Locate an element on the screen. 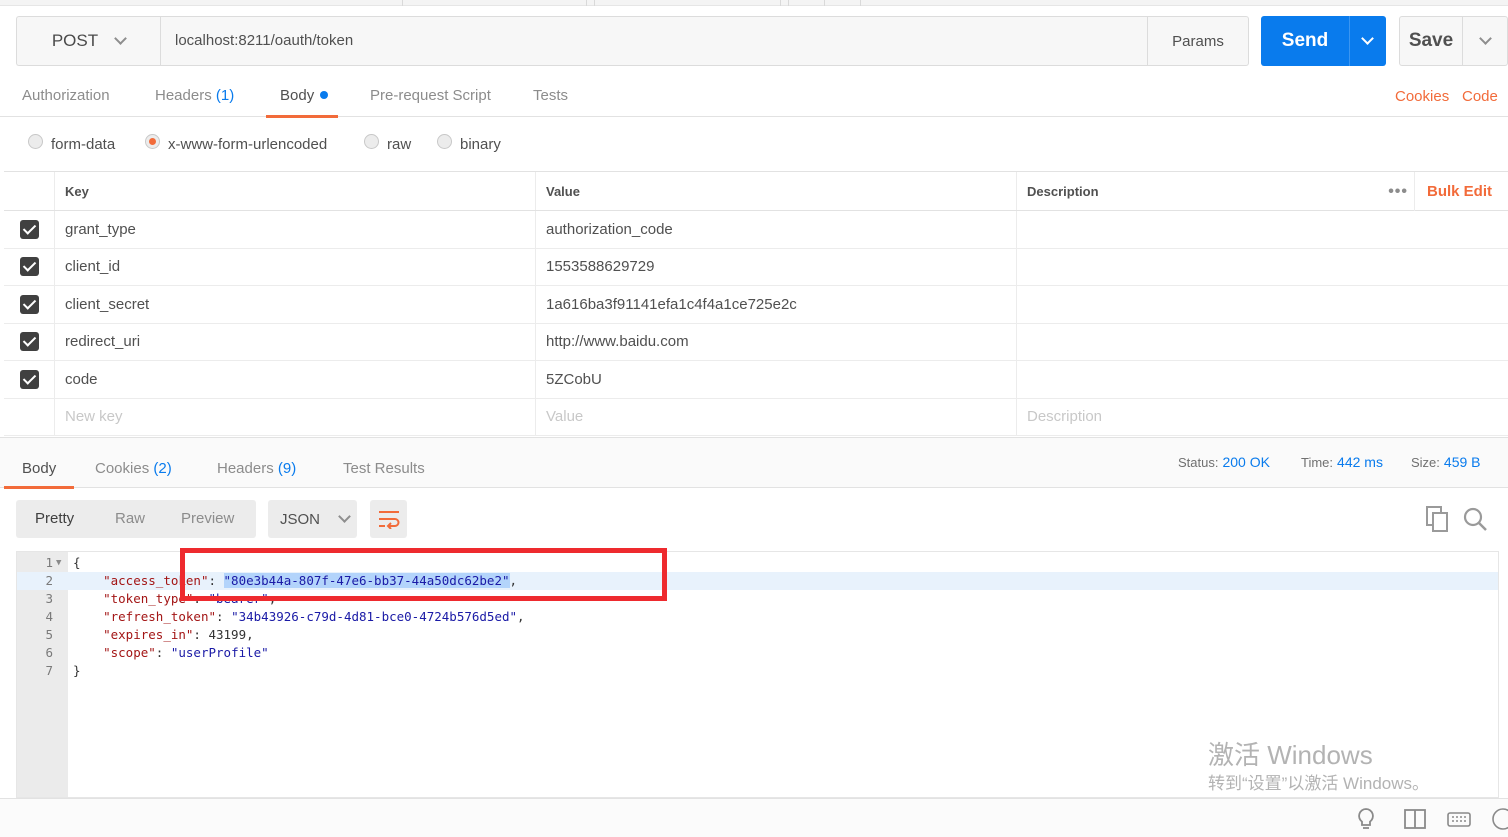  radio-urlencoded: x-www-form-urlencoded is located at coordinates (236, 144).